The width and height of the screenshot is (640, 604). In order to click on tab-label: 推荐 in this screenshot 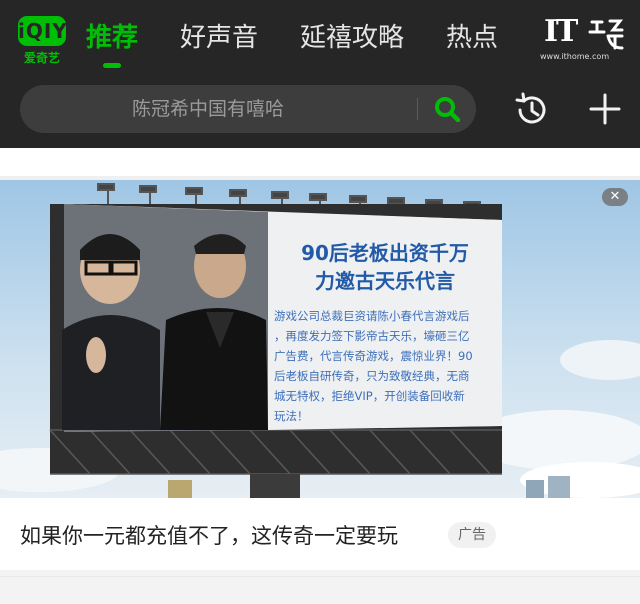, I will do `click(112, 38)`.